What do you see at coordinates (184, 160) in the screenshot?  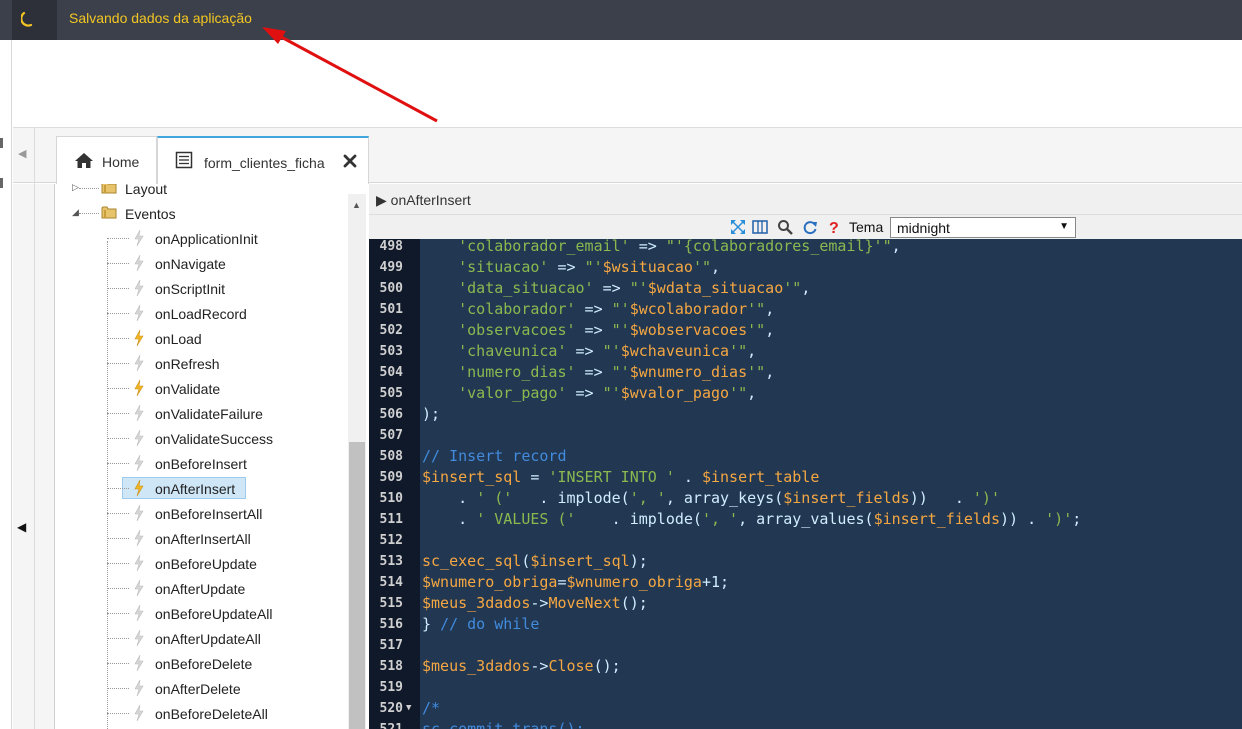 I see `form-doc-icon` at bounding box center [184, 160].